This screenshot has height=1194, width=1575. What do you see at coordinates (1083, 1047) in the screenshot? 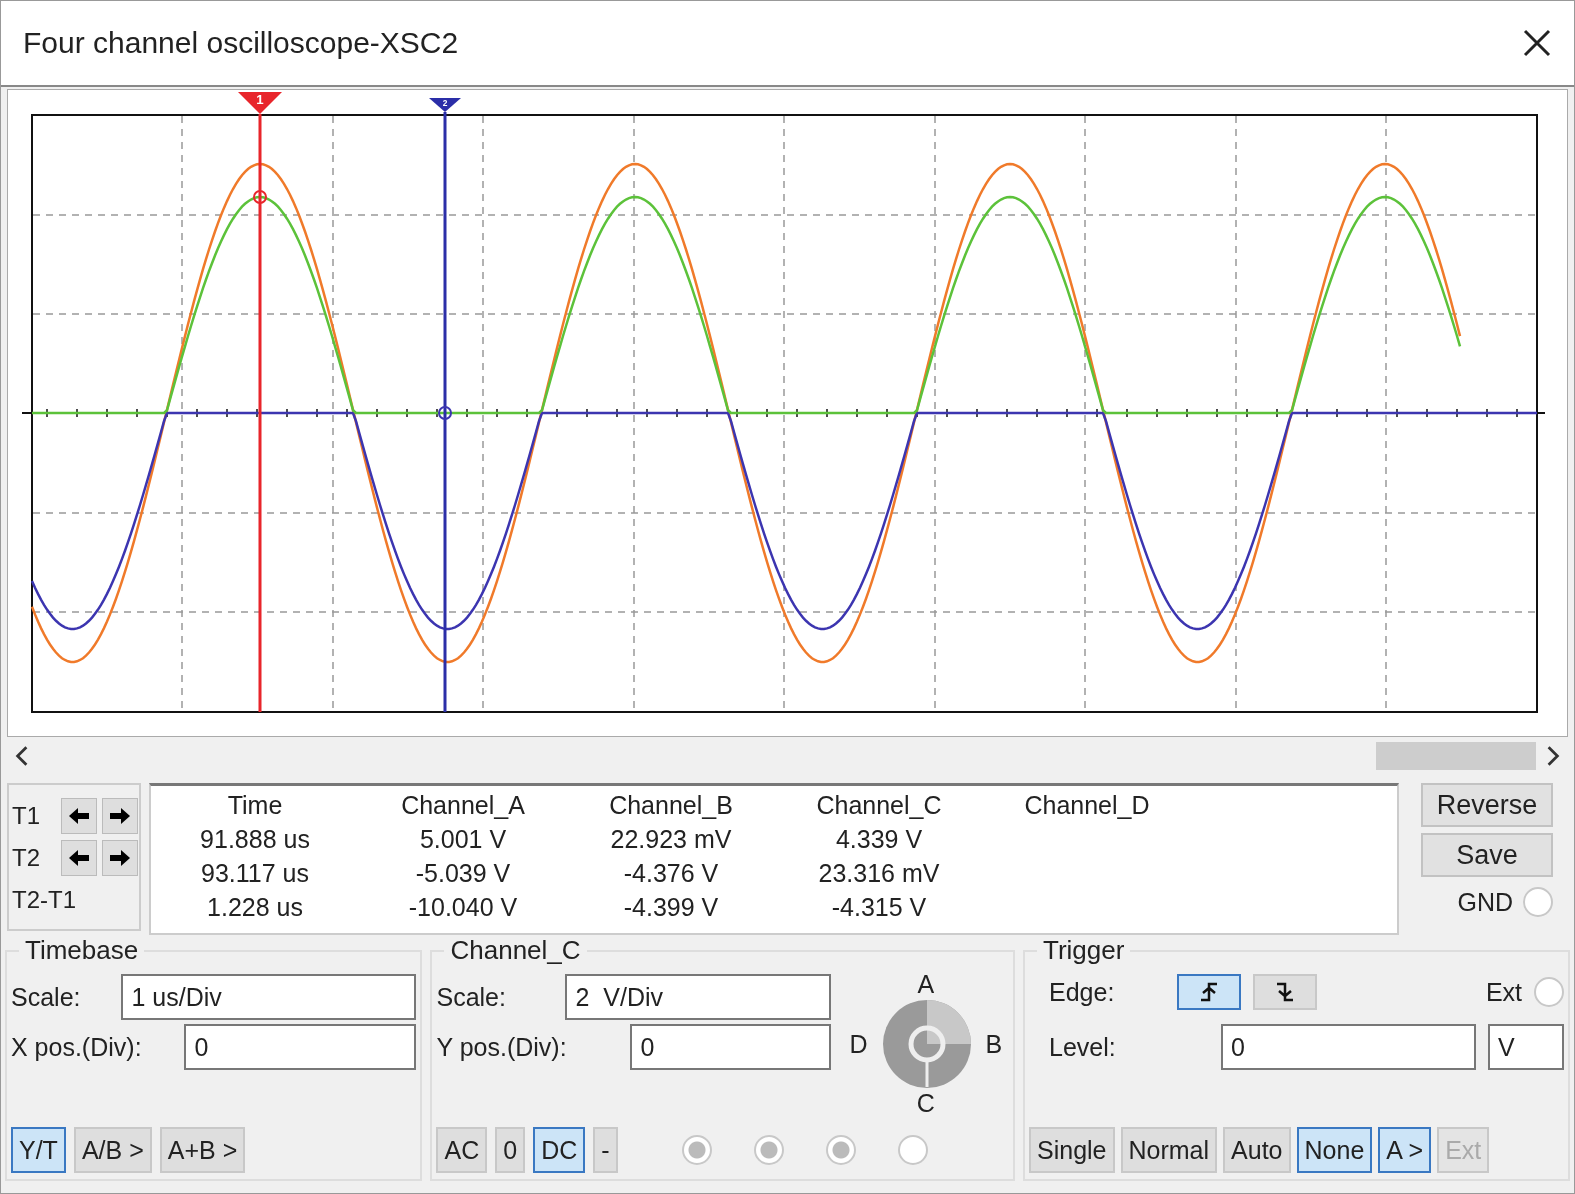
I see `field-label: Level:` at bounding box center [1083, 1047].